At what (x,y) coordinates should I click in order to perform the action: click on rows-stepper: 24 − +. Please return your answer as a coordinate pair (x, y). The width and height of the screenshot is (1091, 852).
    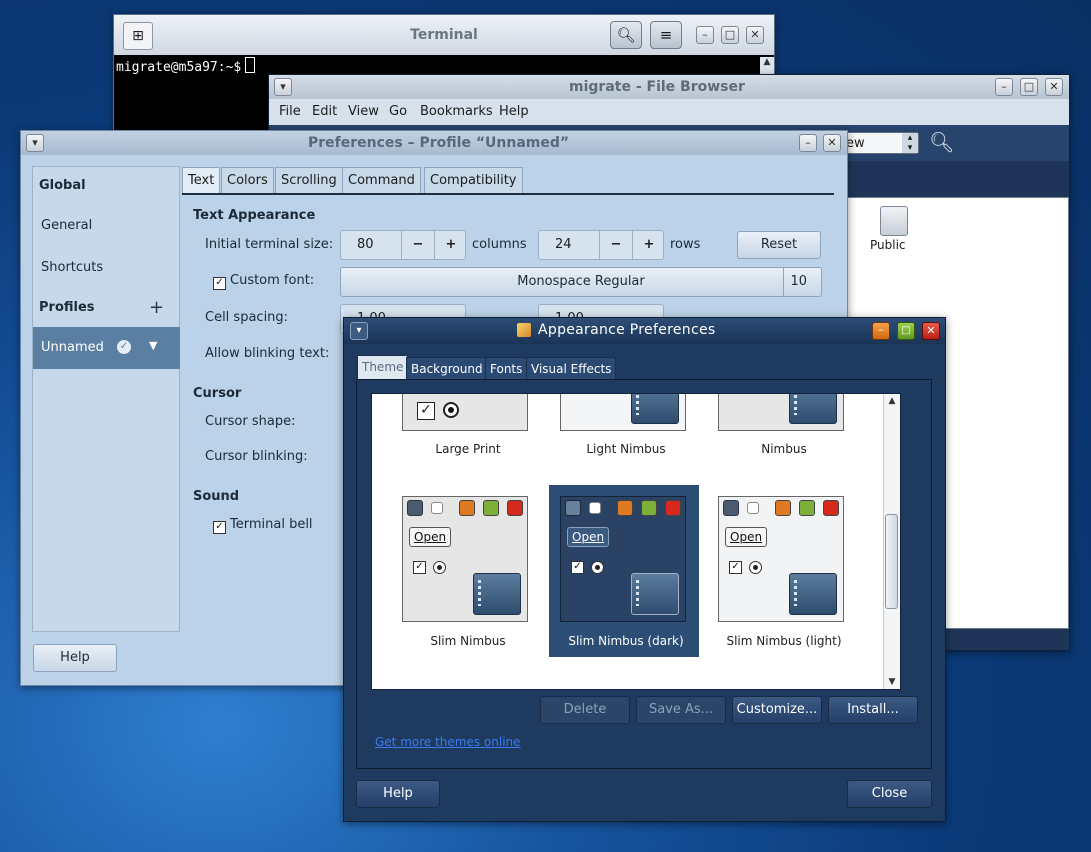
    Looking at the image, I should click on (601, 245).